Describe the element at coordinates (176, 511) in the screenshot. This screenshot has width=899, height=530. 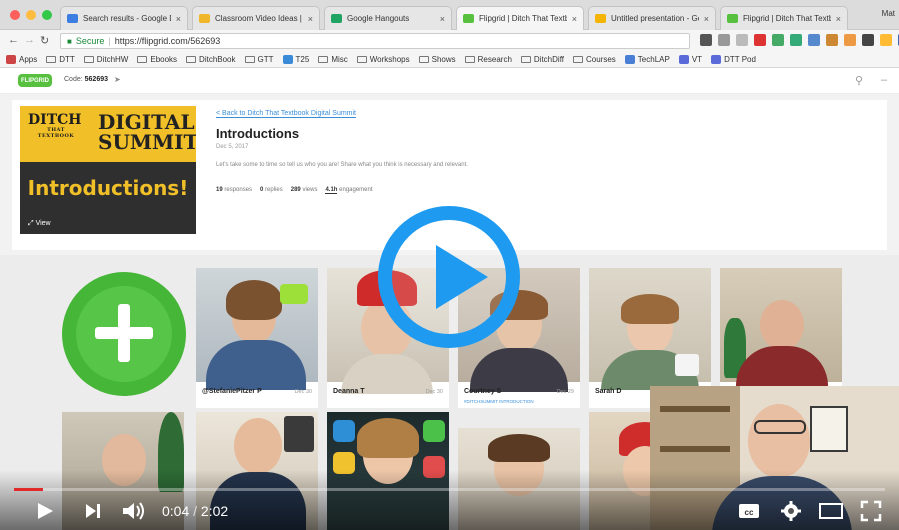
I see `time-current: 0:04` at that location.